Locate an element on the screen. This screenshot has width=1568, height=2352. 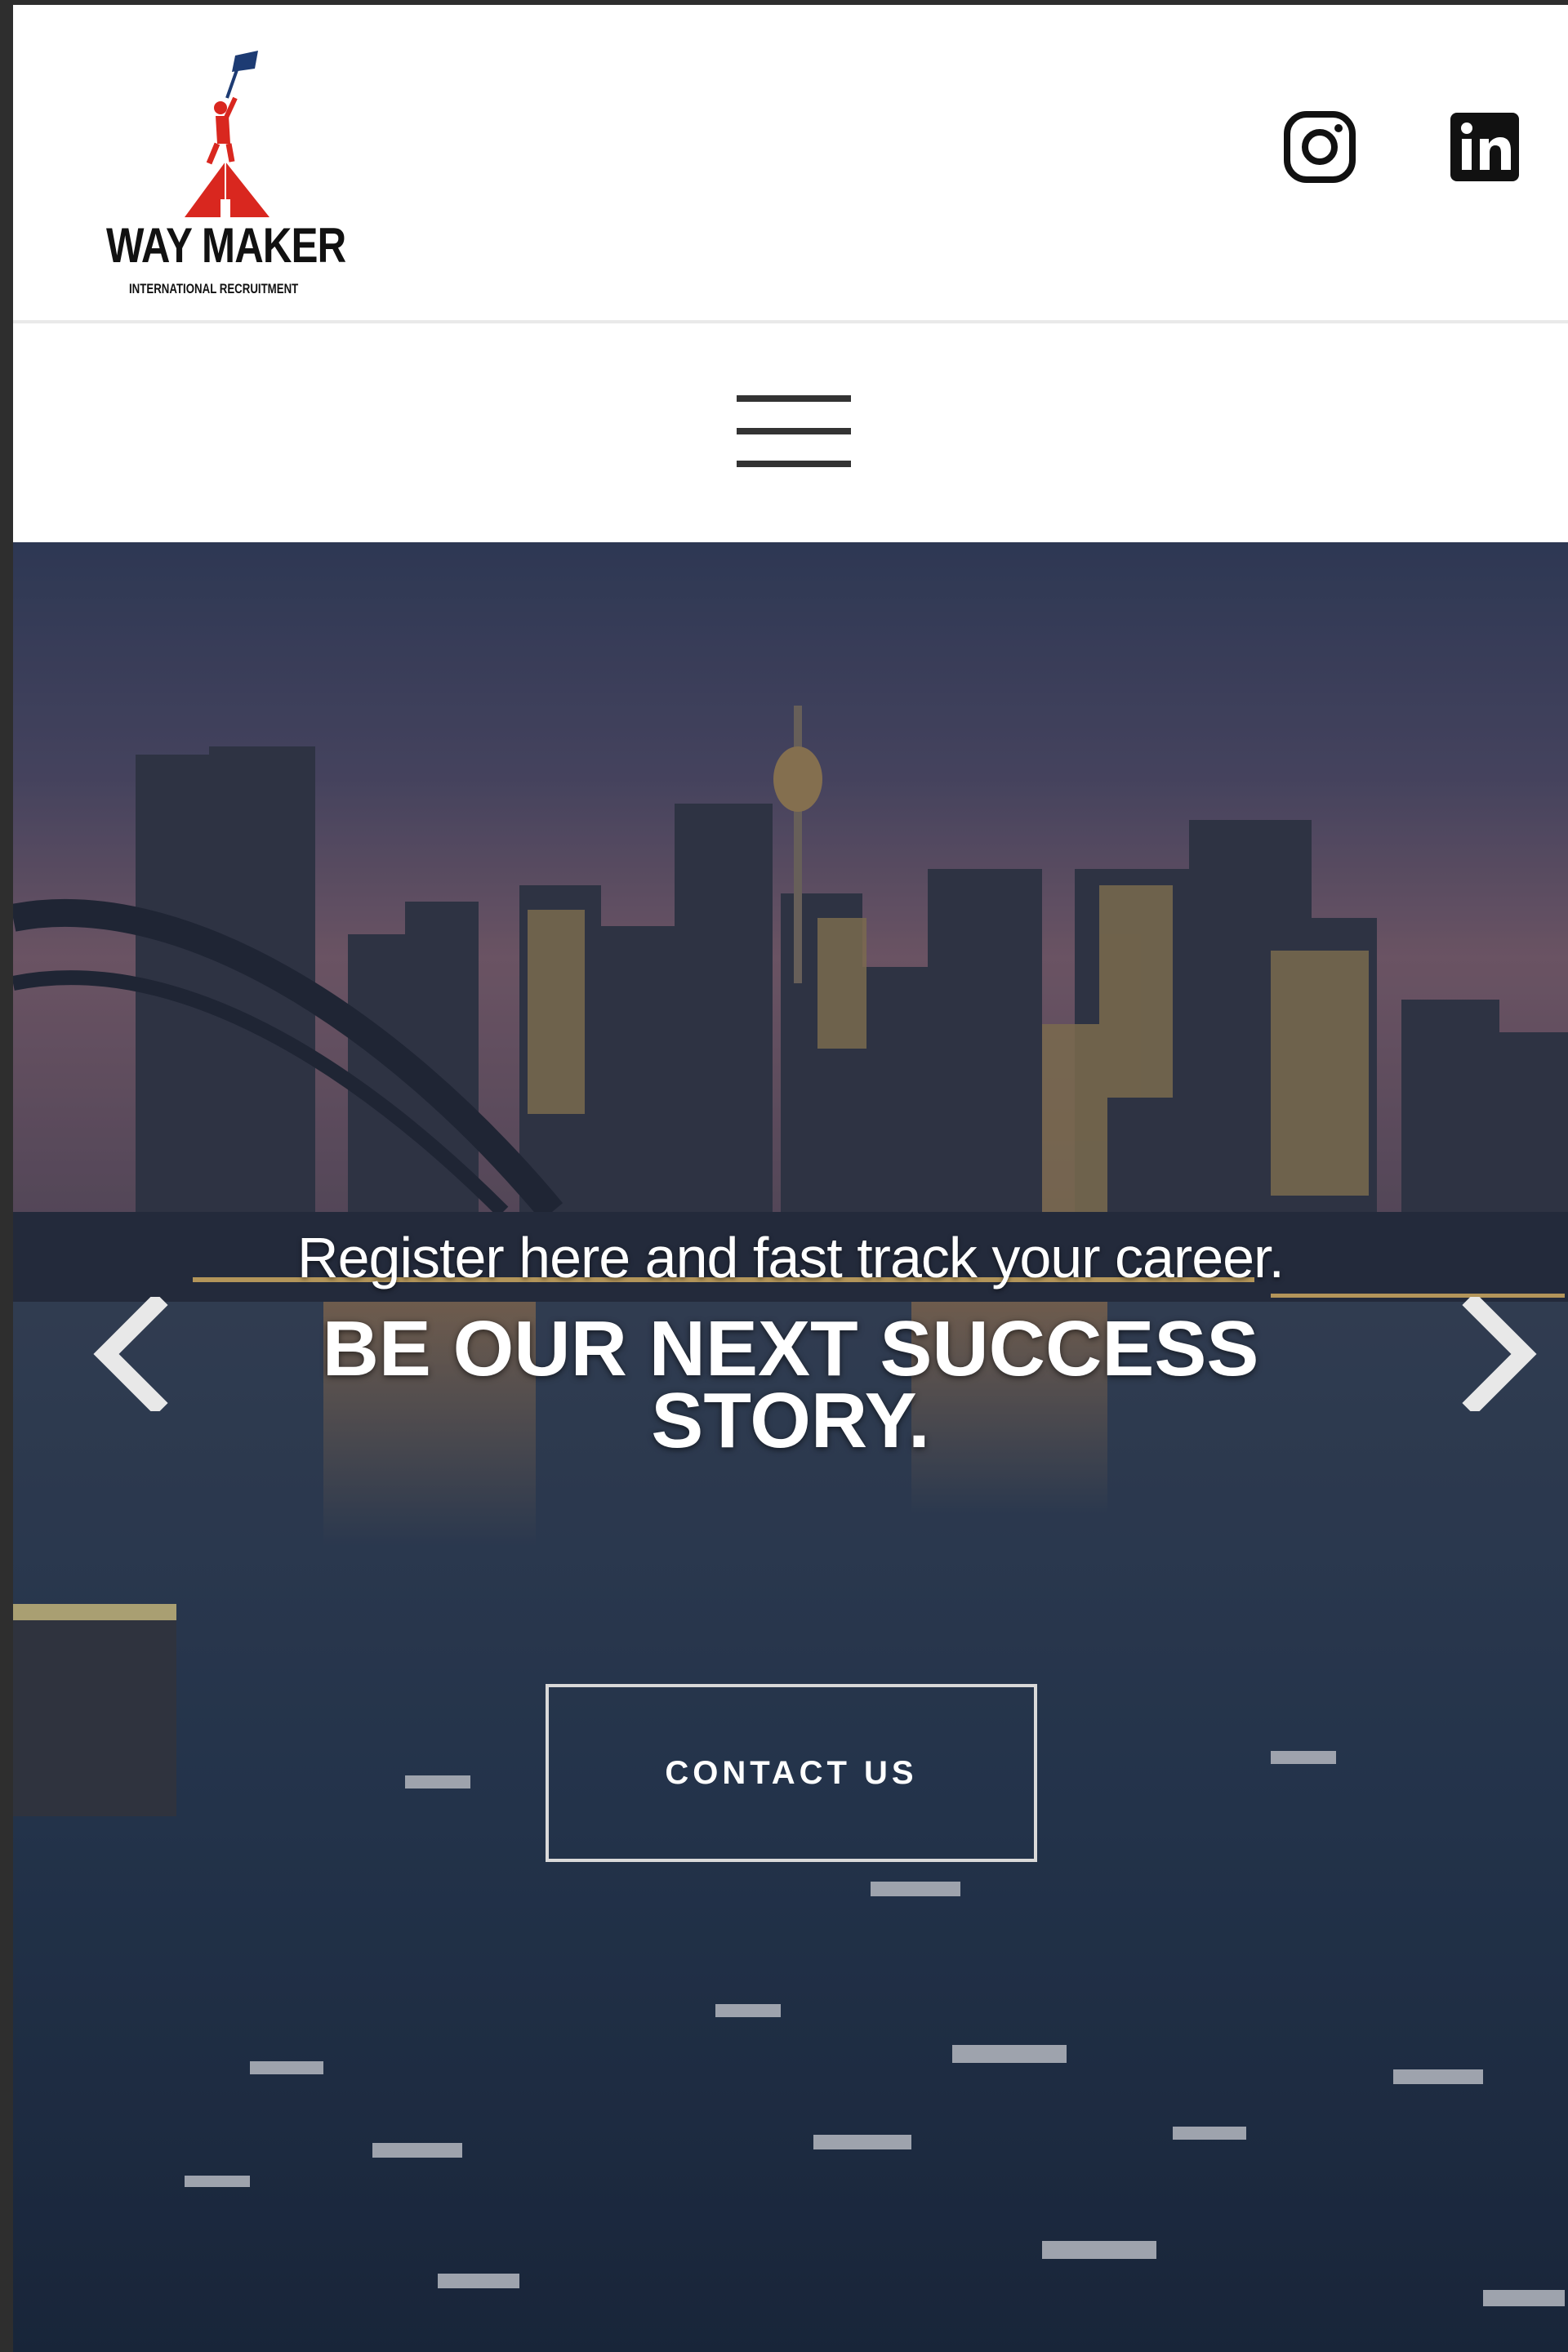
instagram-icon is located at coordinates (1319, 147).